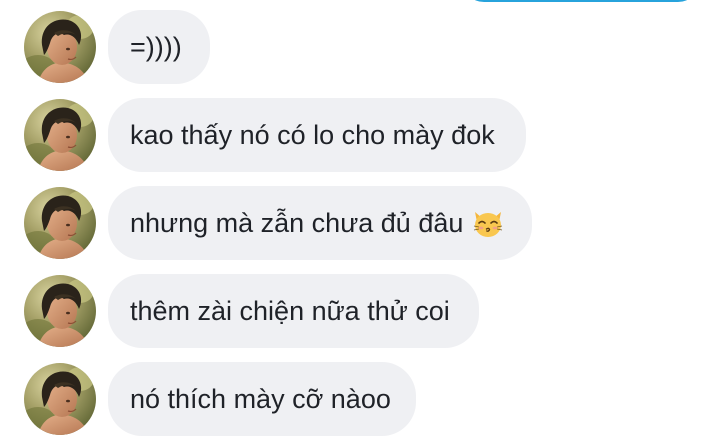 This screenshot has width=720, height=446. What do you see at coordinates (297, 222) in the screenshot?
I see `message-text: nhưng mà zẫn chưa đủ đâu` at bounding box center [297, 222].